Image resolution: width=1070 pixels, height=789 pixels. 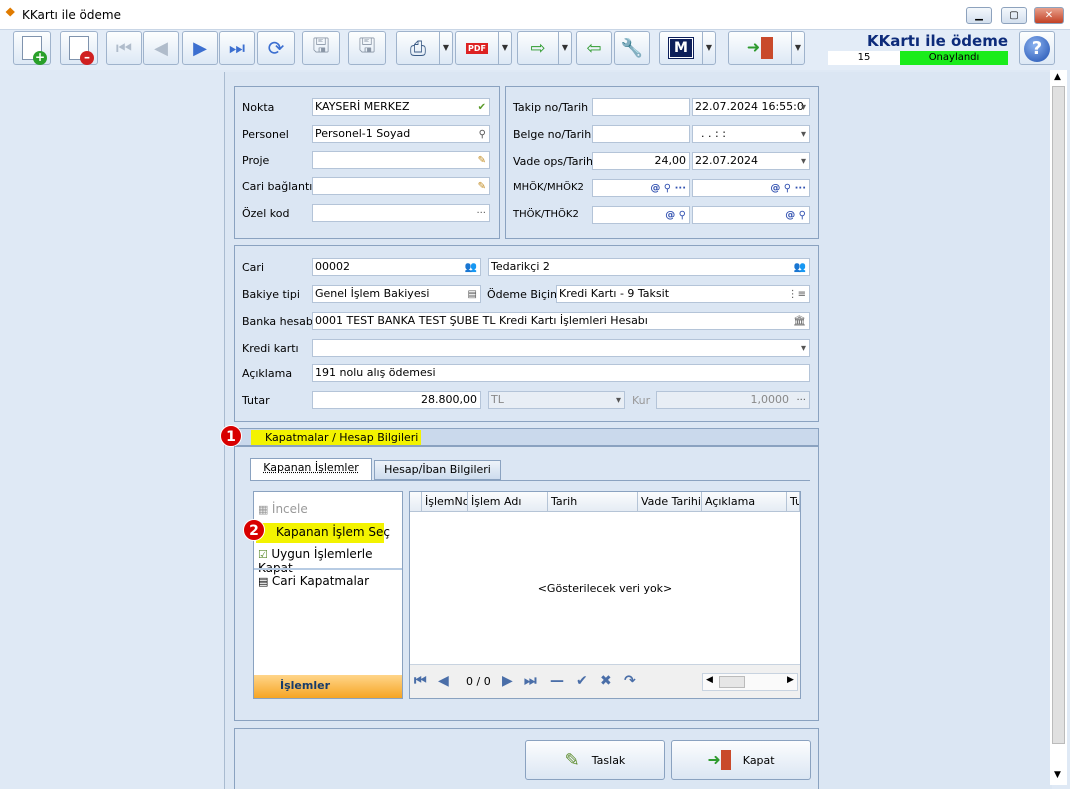 I want to click on action-cari-kapatmalar: ▤ Cari Kapatmalar, so click(x=313, y=581).